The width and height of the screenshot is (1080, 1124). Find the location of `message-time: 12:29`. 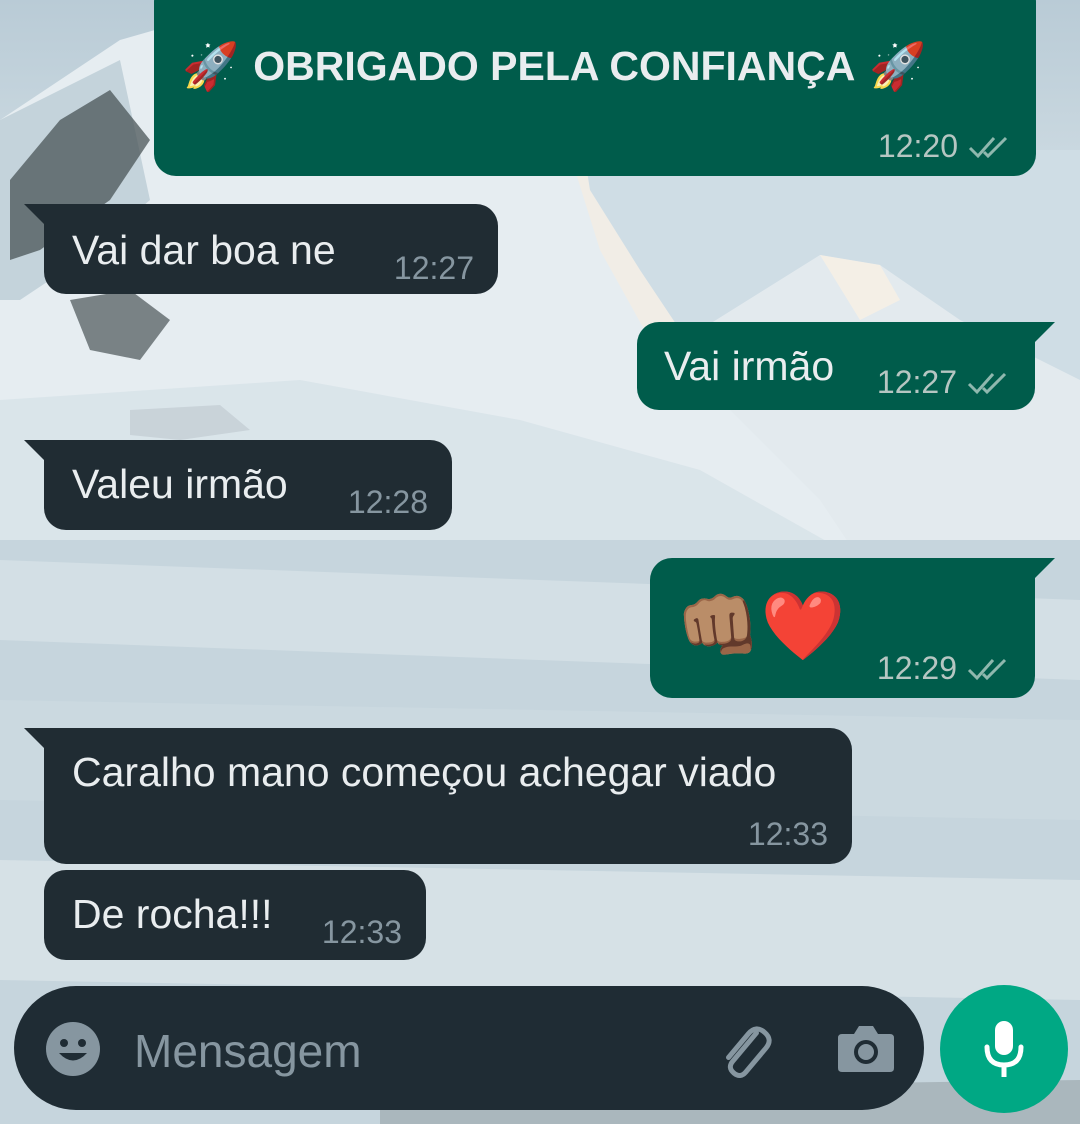

message-time: 12:29 is located at coordinates (916, 668).